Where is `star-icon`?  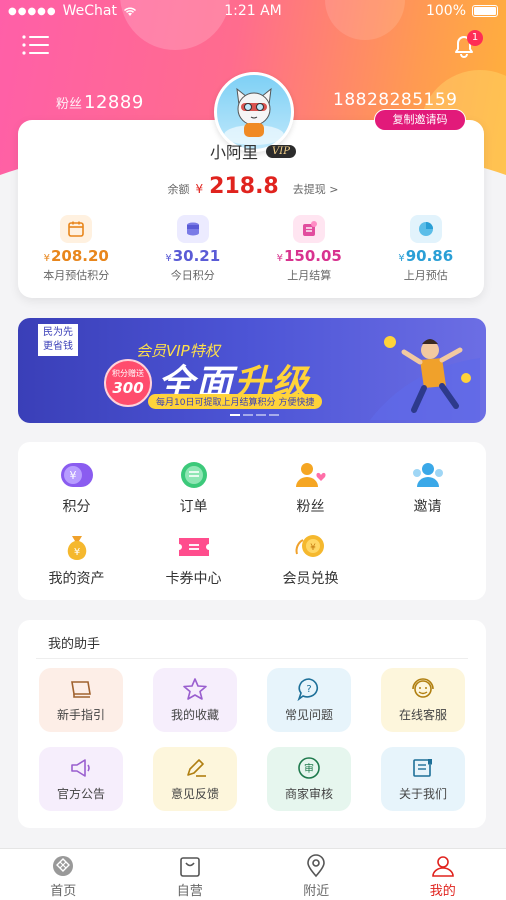
star-icon is located at coordinates (195, 689).